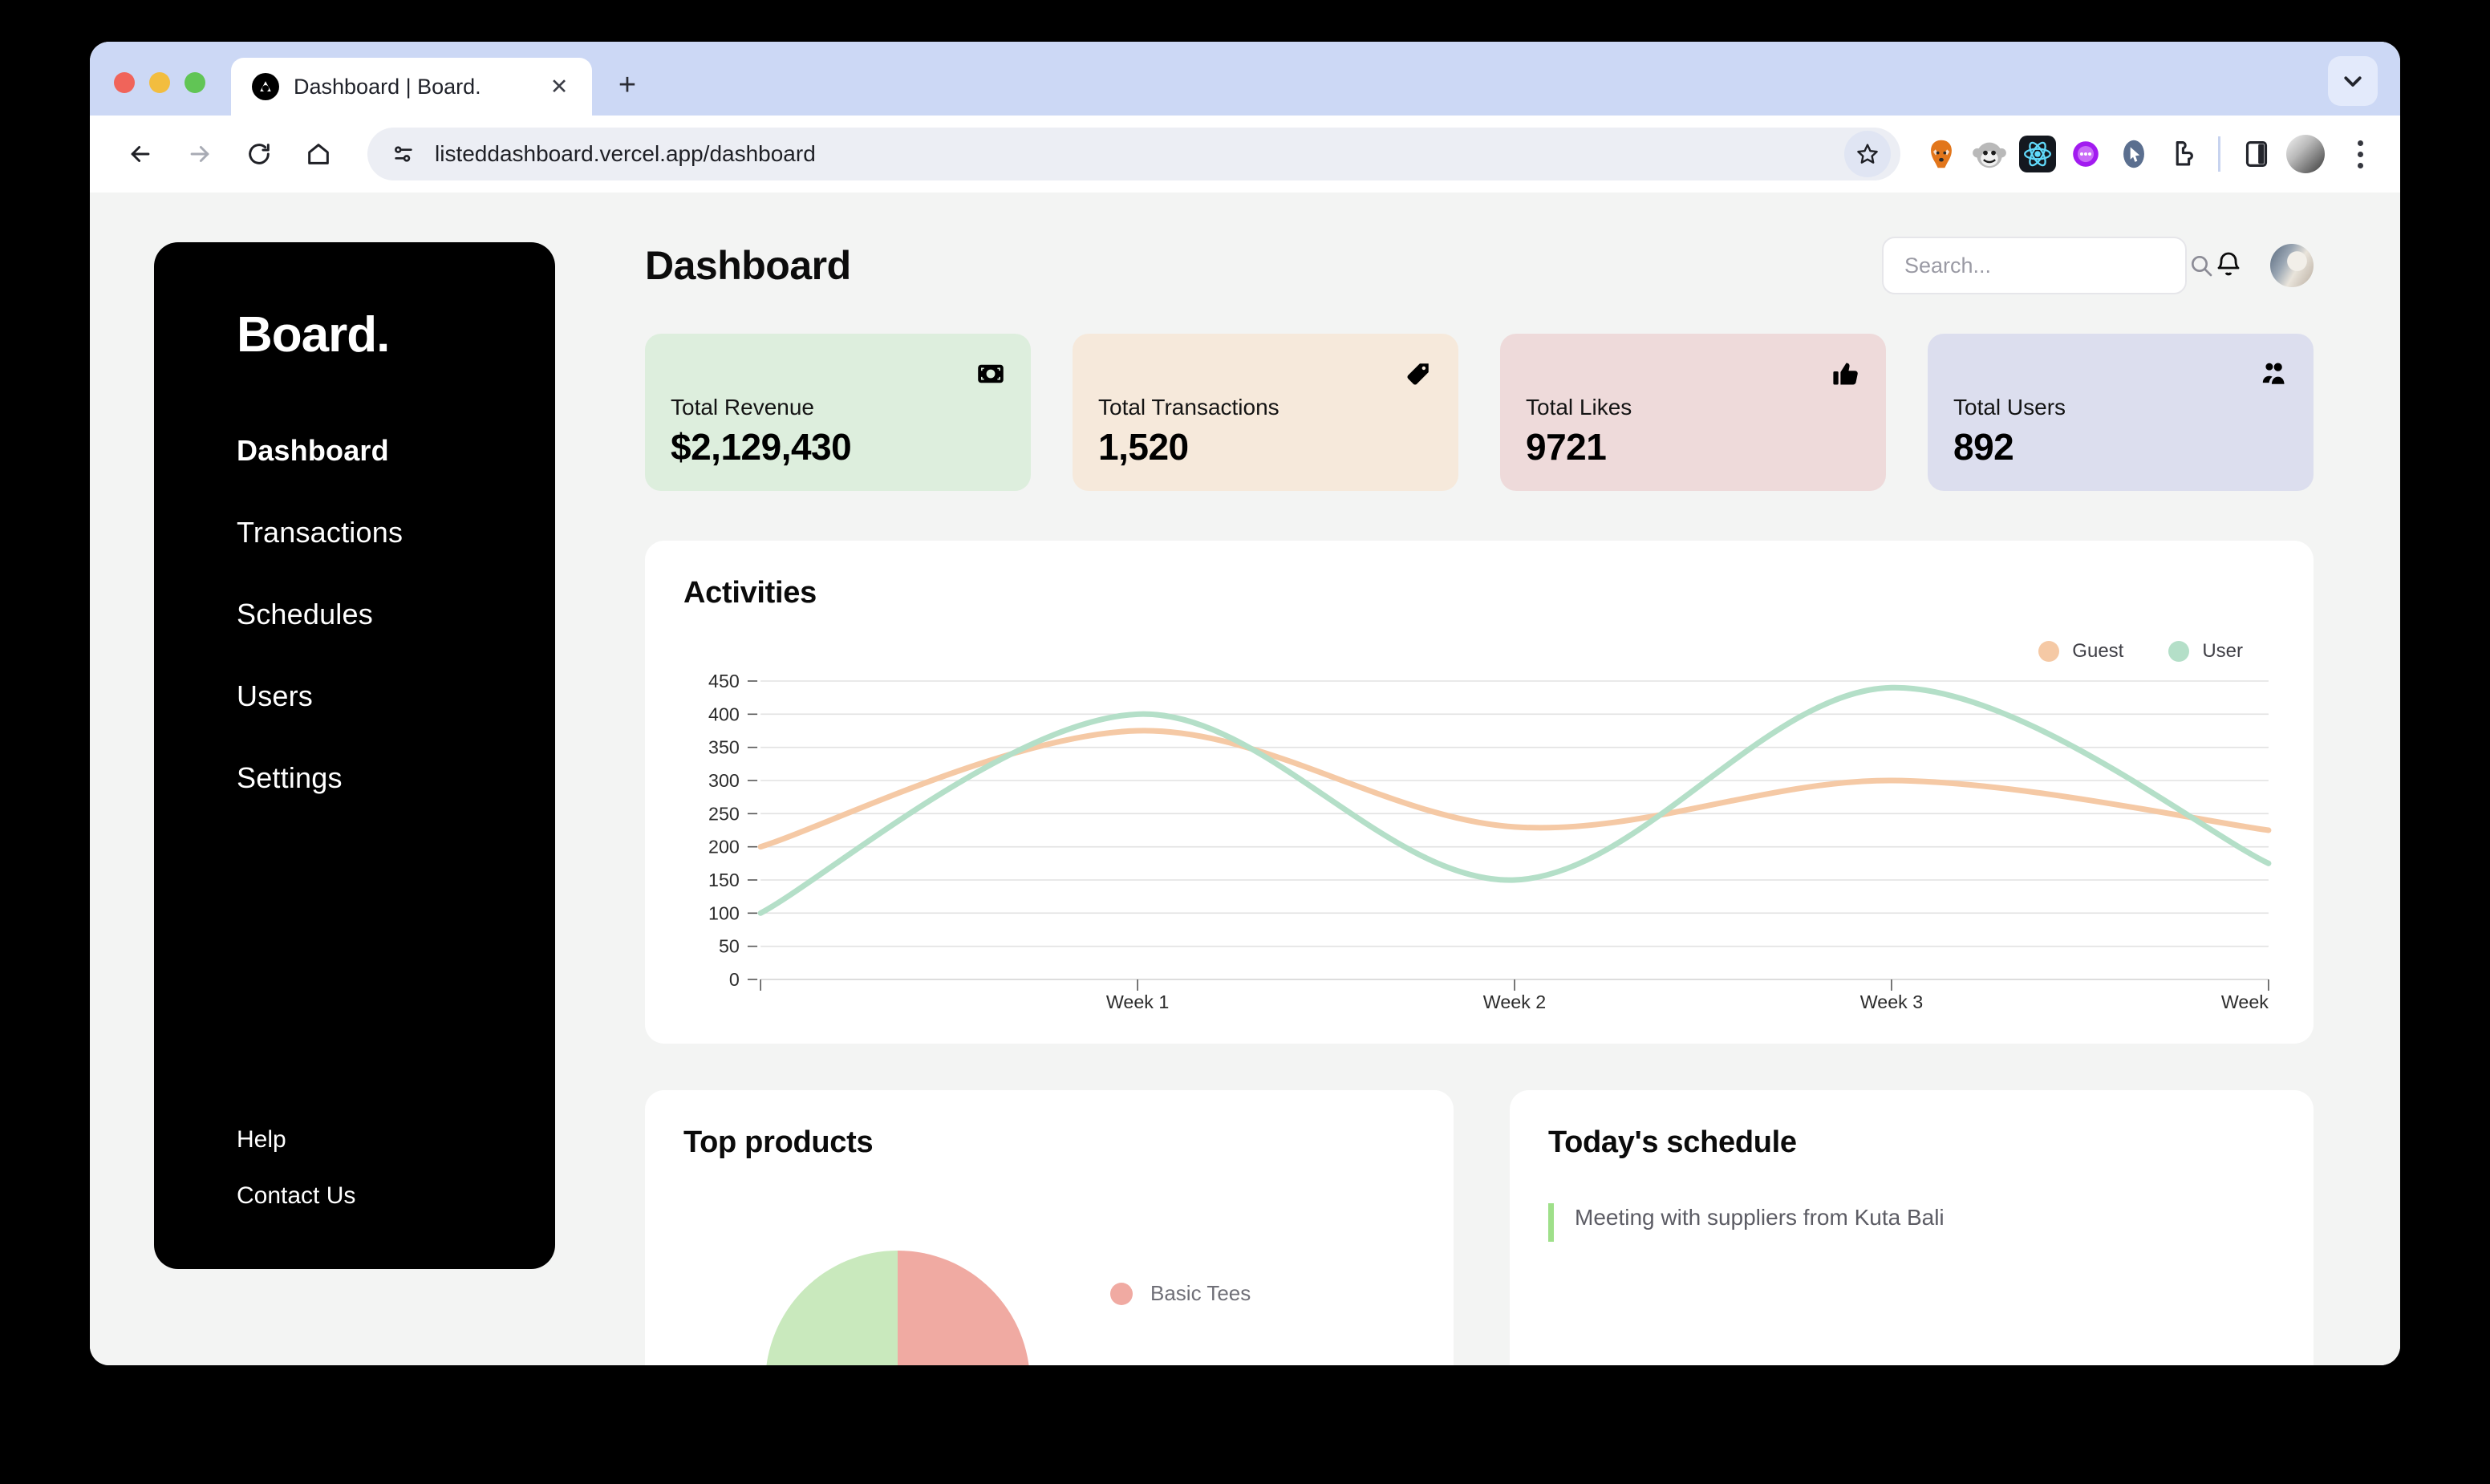 The width and height of the screenshot is (2490, 1484). What do you see at coordinates (1200, 1293) in the screenshot?
I see `legend-label-basic-tees: Basic Tees` at bounding box center [1200, 1293].